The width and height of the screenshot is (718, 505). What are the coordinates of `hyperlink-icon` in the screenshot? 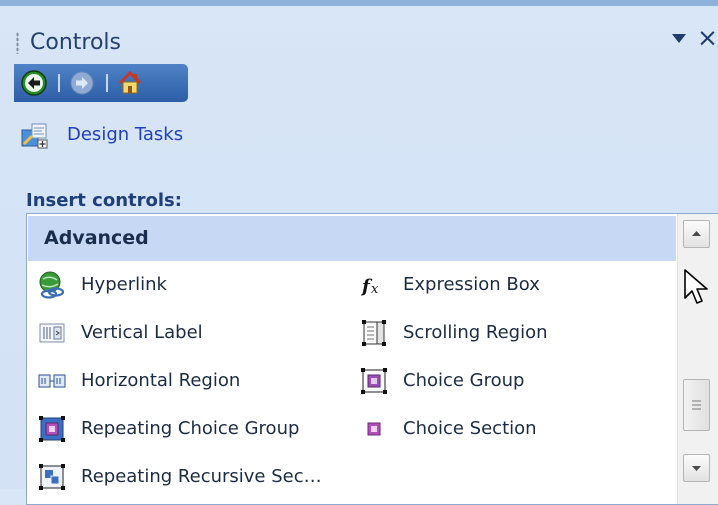 It's located at (52, 285).